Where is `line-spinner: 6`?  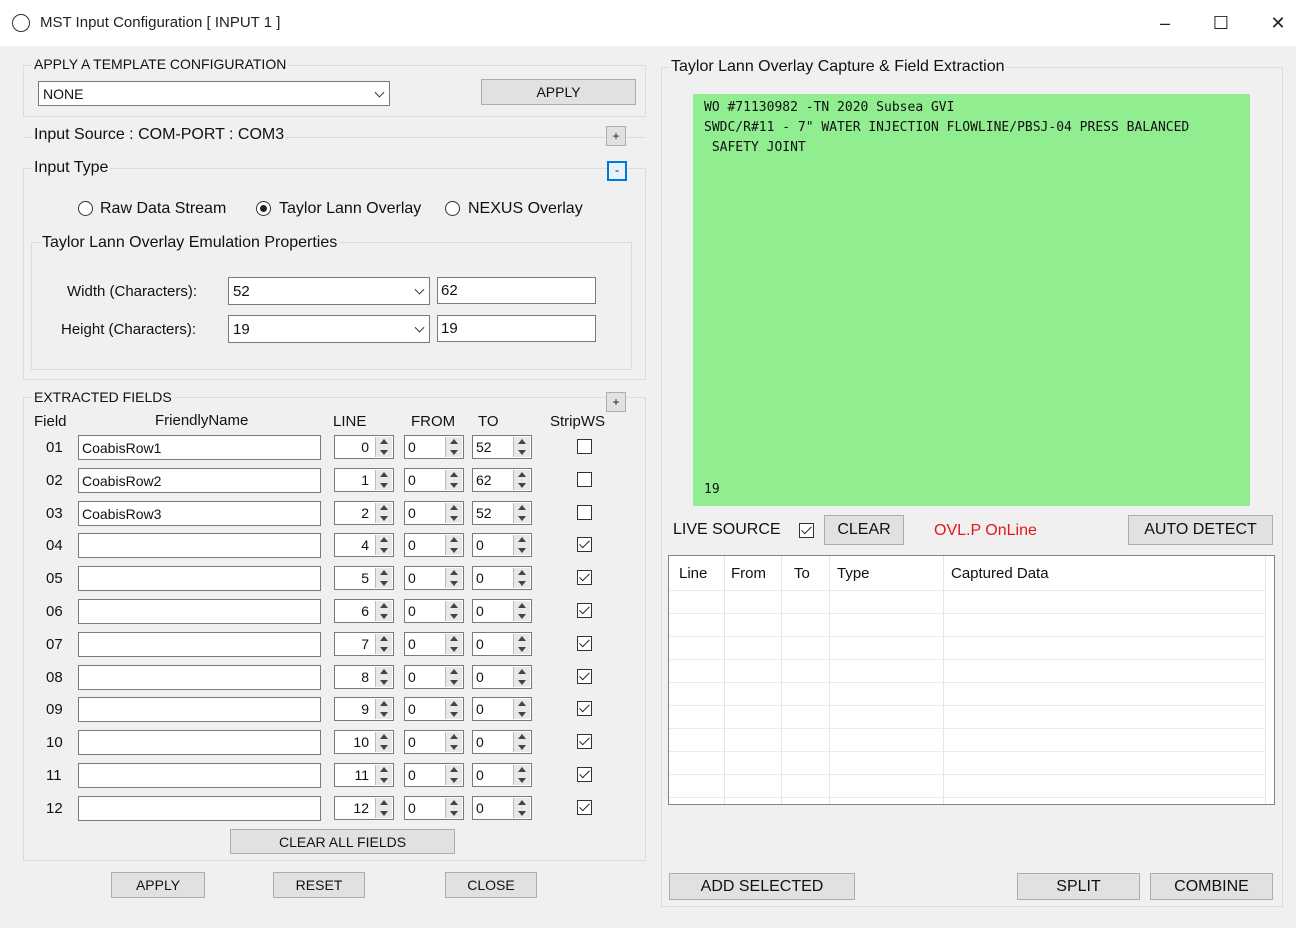
line-spinner: 6 is located at coordinates (364, 611).